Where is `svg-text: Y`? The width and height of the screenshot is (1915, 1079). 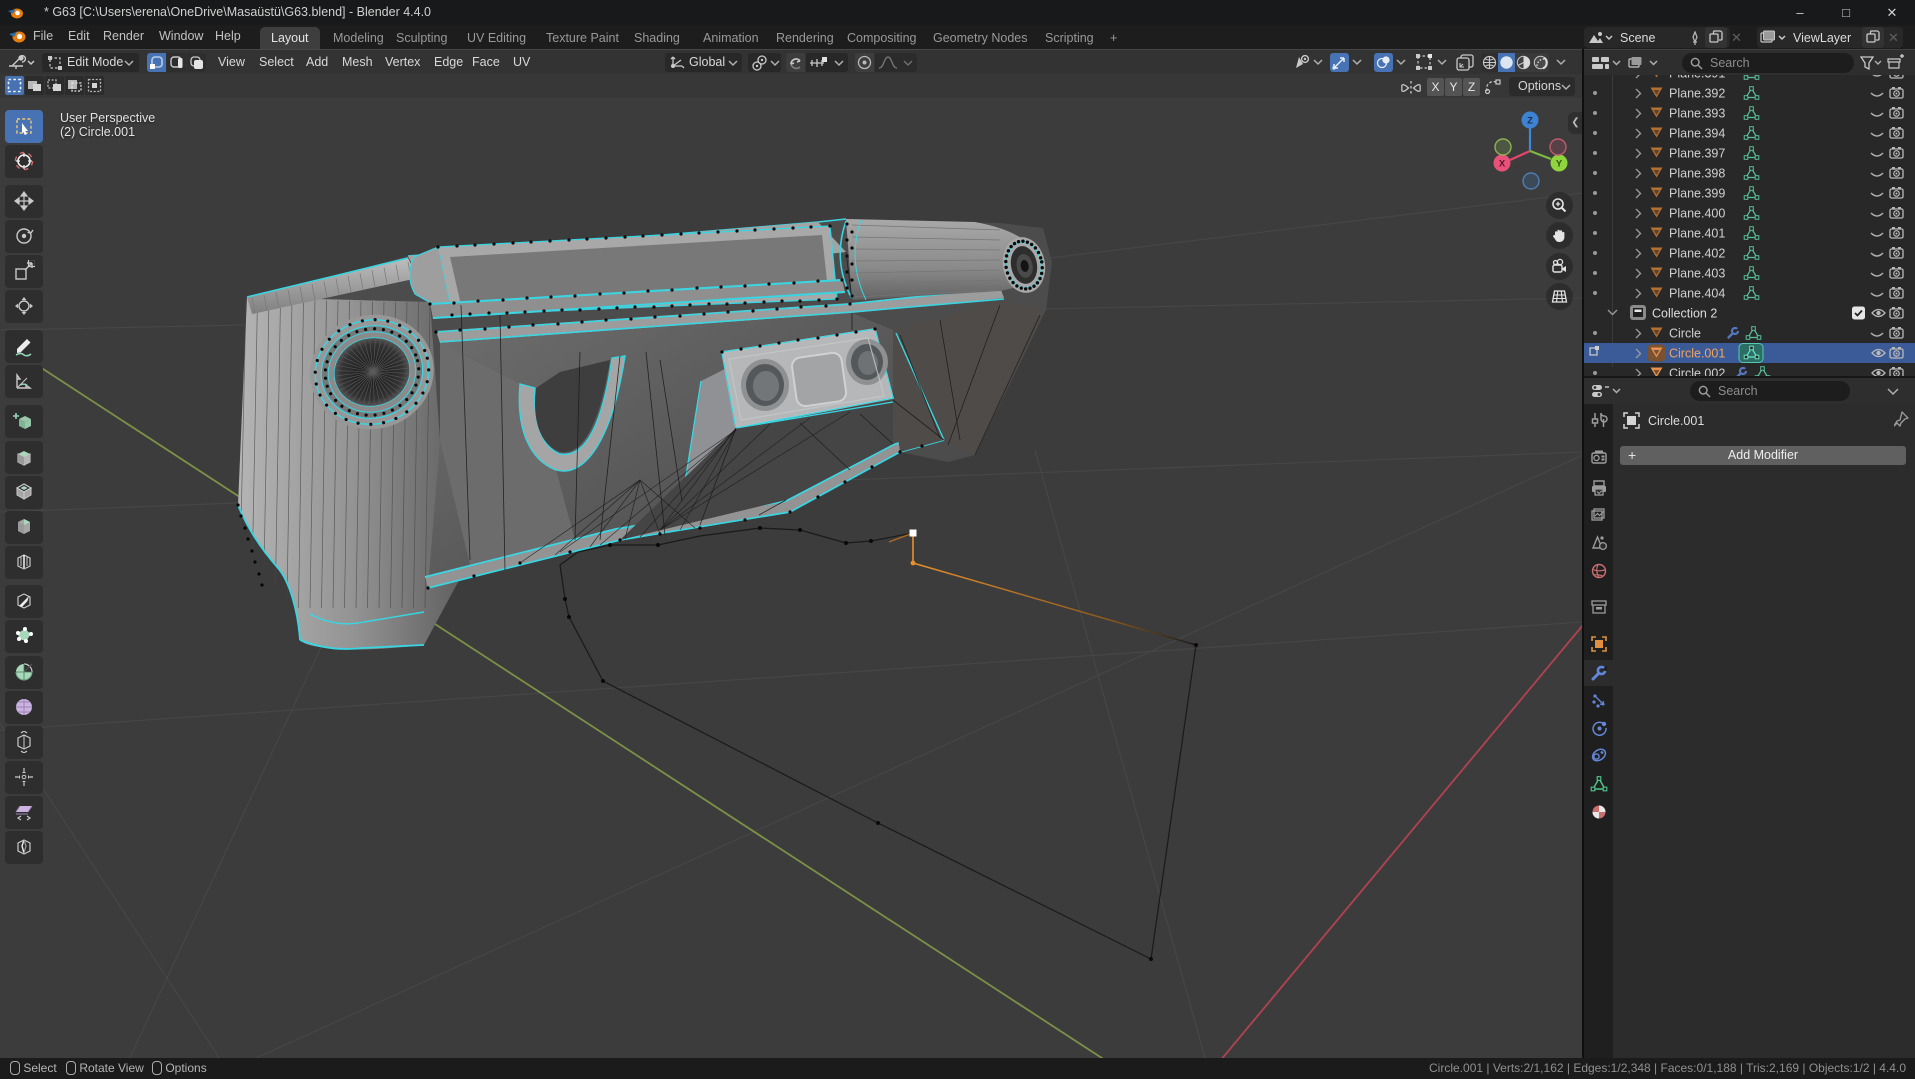
svg-text: Y is located at coordinates (1559, 164).